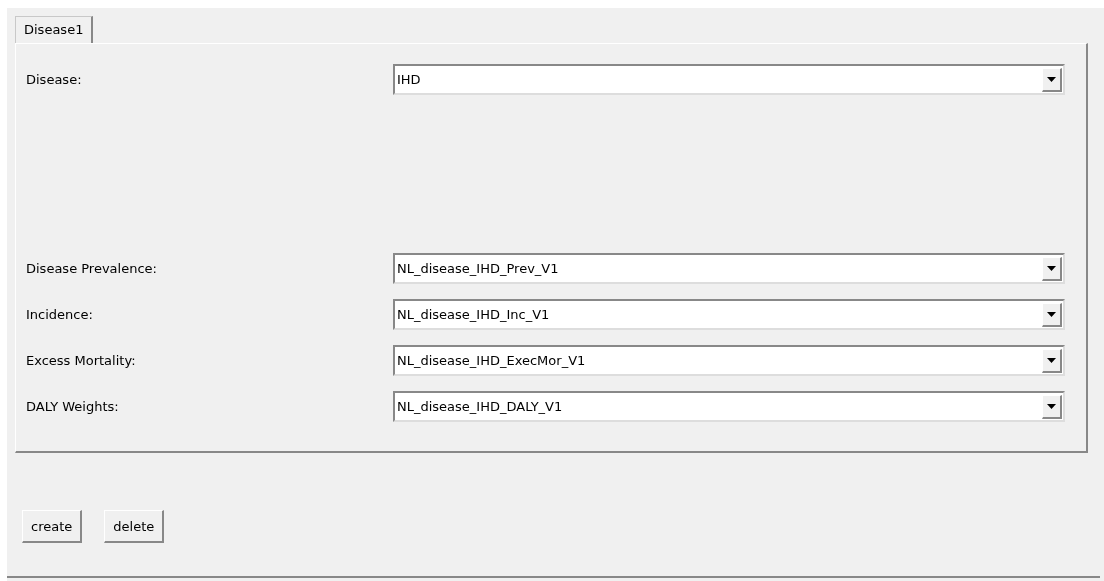 Image resolution: width=1104 pixels, height=581 pixels. I want to click on field-label: Disease Prevalence:, so click(92, 268).